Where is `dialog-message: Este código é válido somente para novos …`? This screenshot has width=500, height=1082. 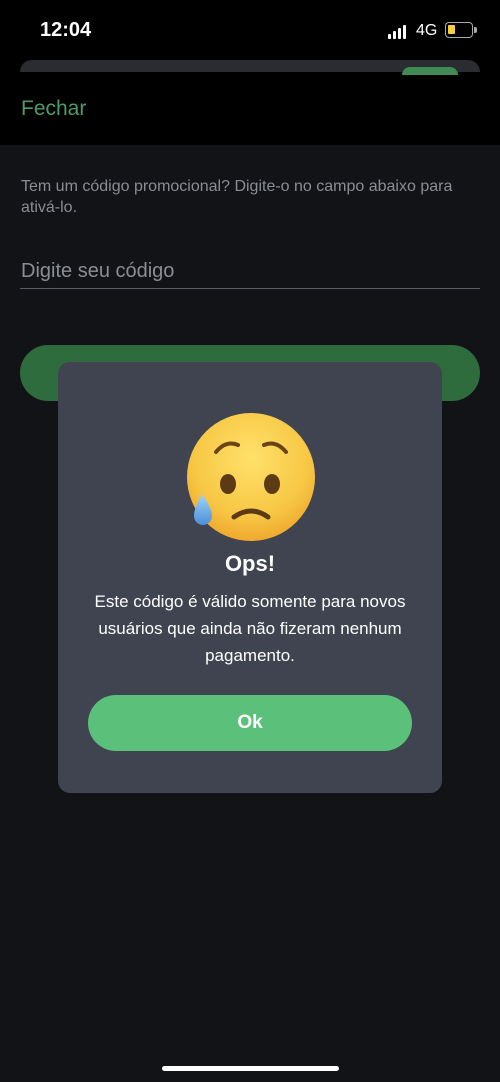 dialog-message: Este código é válido somente para novos … is located at coordinates (250, 628).